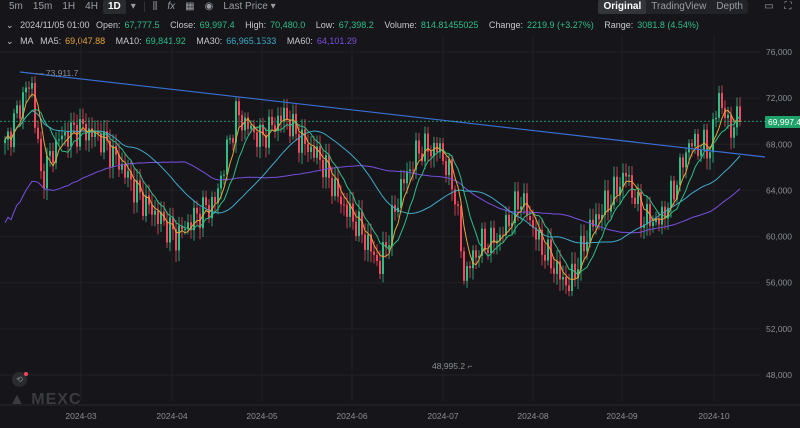  What do you see at coordinates (769, 7) in the screenshot?
I see `window-icon: ▭` at bounding box center [769, 7].